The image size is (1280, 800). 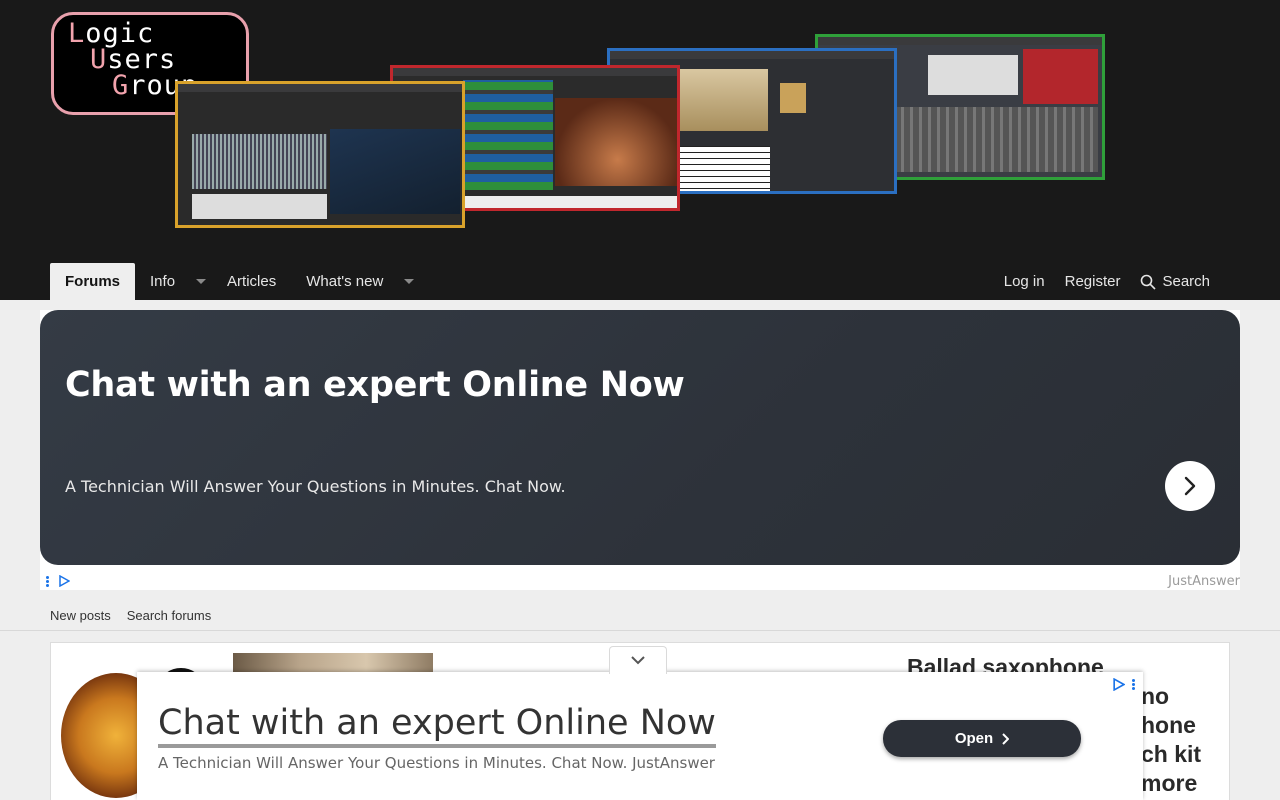 I want to click on overlay-ad-open-button: Open, so click(x=982, y=738).